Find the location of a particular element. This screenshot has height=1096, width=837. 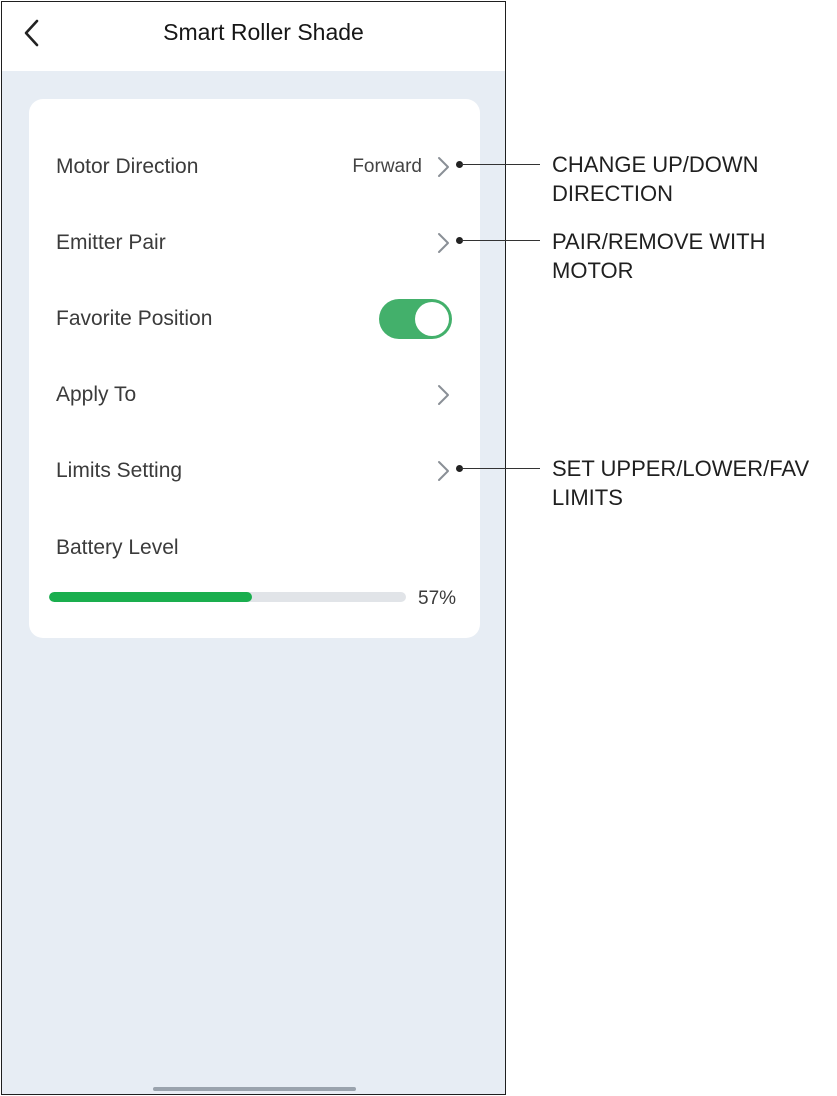

toggle-knob is located at coordinates (432, 319).